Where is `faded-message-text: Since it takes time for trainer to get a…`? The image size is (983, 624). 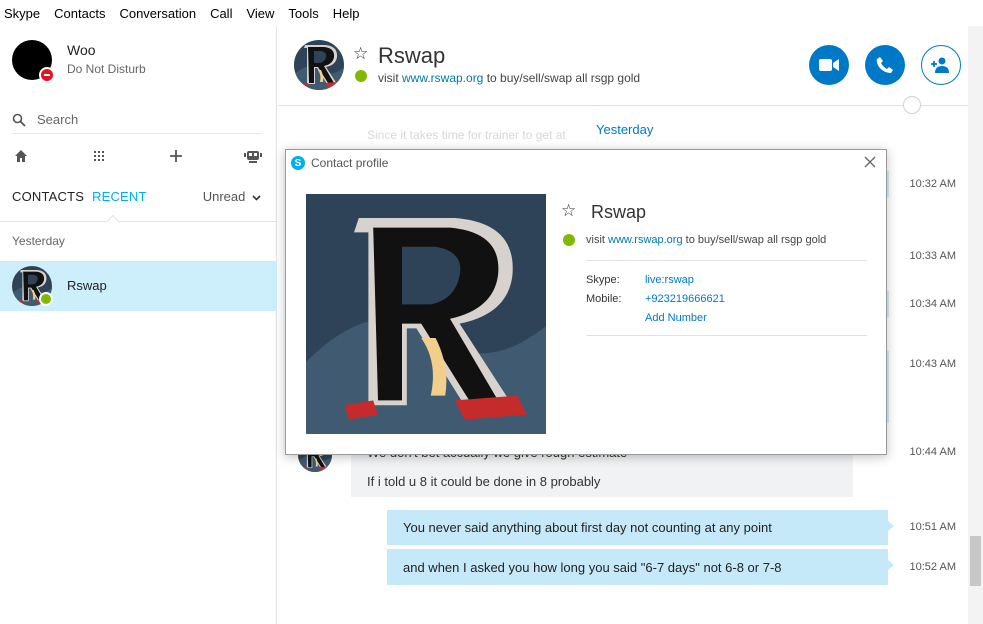
faded-message-text: Since it takes time for trainer to get a… is located at coordinates (466, 135).